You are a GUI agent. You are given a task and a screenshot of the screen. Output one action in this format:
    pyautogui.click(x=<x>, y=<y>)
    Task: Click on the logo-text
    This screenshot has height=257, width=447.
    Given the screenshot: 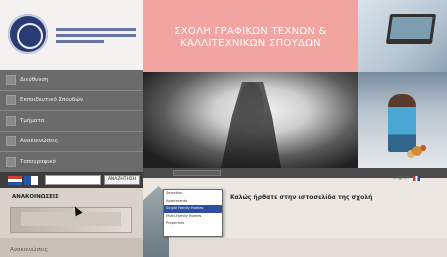 What is the action you would take?
    pyautogui.click(x=96, y=37)
    